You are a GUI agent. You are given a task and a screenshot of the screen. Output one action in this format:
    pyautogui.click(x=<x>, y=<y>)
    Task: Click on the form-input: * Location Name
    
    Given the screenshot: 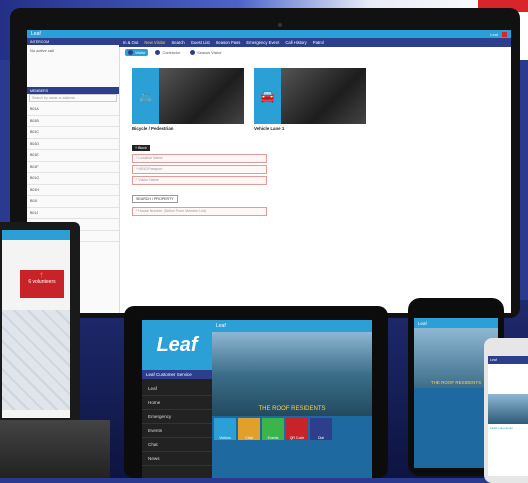 What is the action you would take?
    pyautogui.click(x=199, y=158)
    